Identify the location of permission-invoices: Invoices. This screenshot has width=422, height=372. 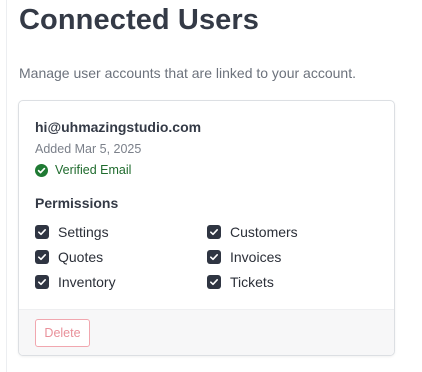
(244, 257).